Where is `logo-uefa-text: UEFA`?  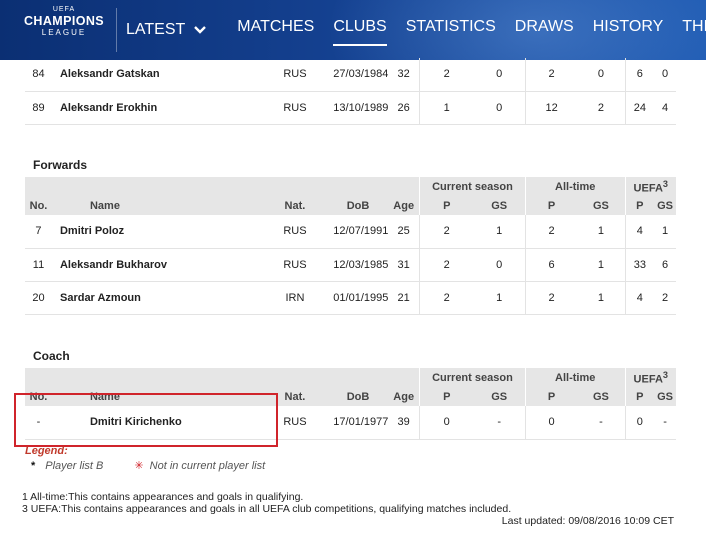
logo-uefa-text: UEFA is located at coordinates (64, 9).